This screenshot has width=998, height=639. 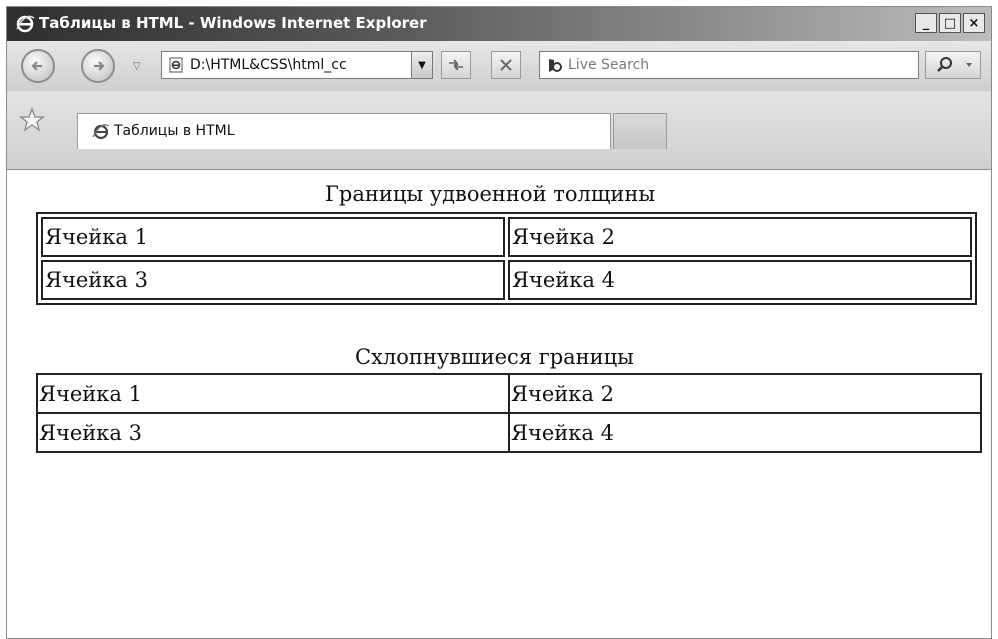 What do you see at coordinates (974, 23) in the screenshot?
I see `close-button: ×` at bounding box center [974, 23].